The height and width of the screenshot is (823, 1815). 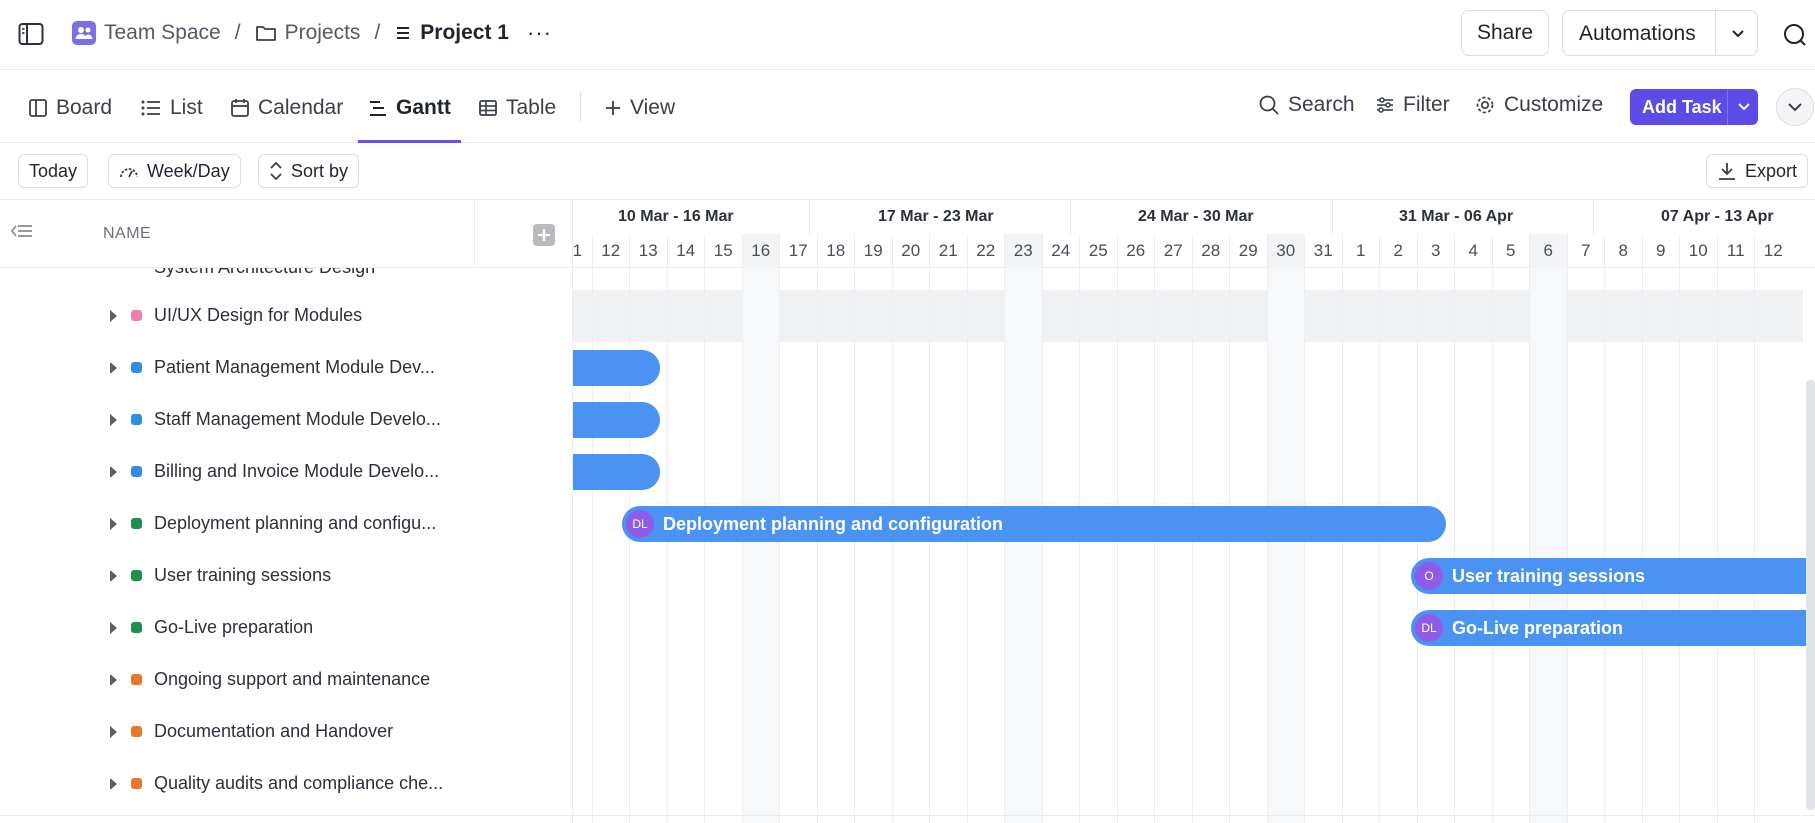 I want to click on gantt-bar: DL Go-Live preparation, so click(x=1613, y=628).